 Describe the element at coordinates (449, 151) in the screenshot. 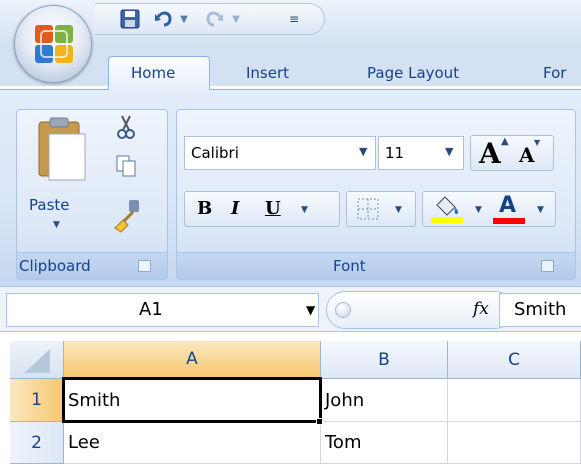

I see `font-size-dropdown-icon: ▼` at that location.